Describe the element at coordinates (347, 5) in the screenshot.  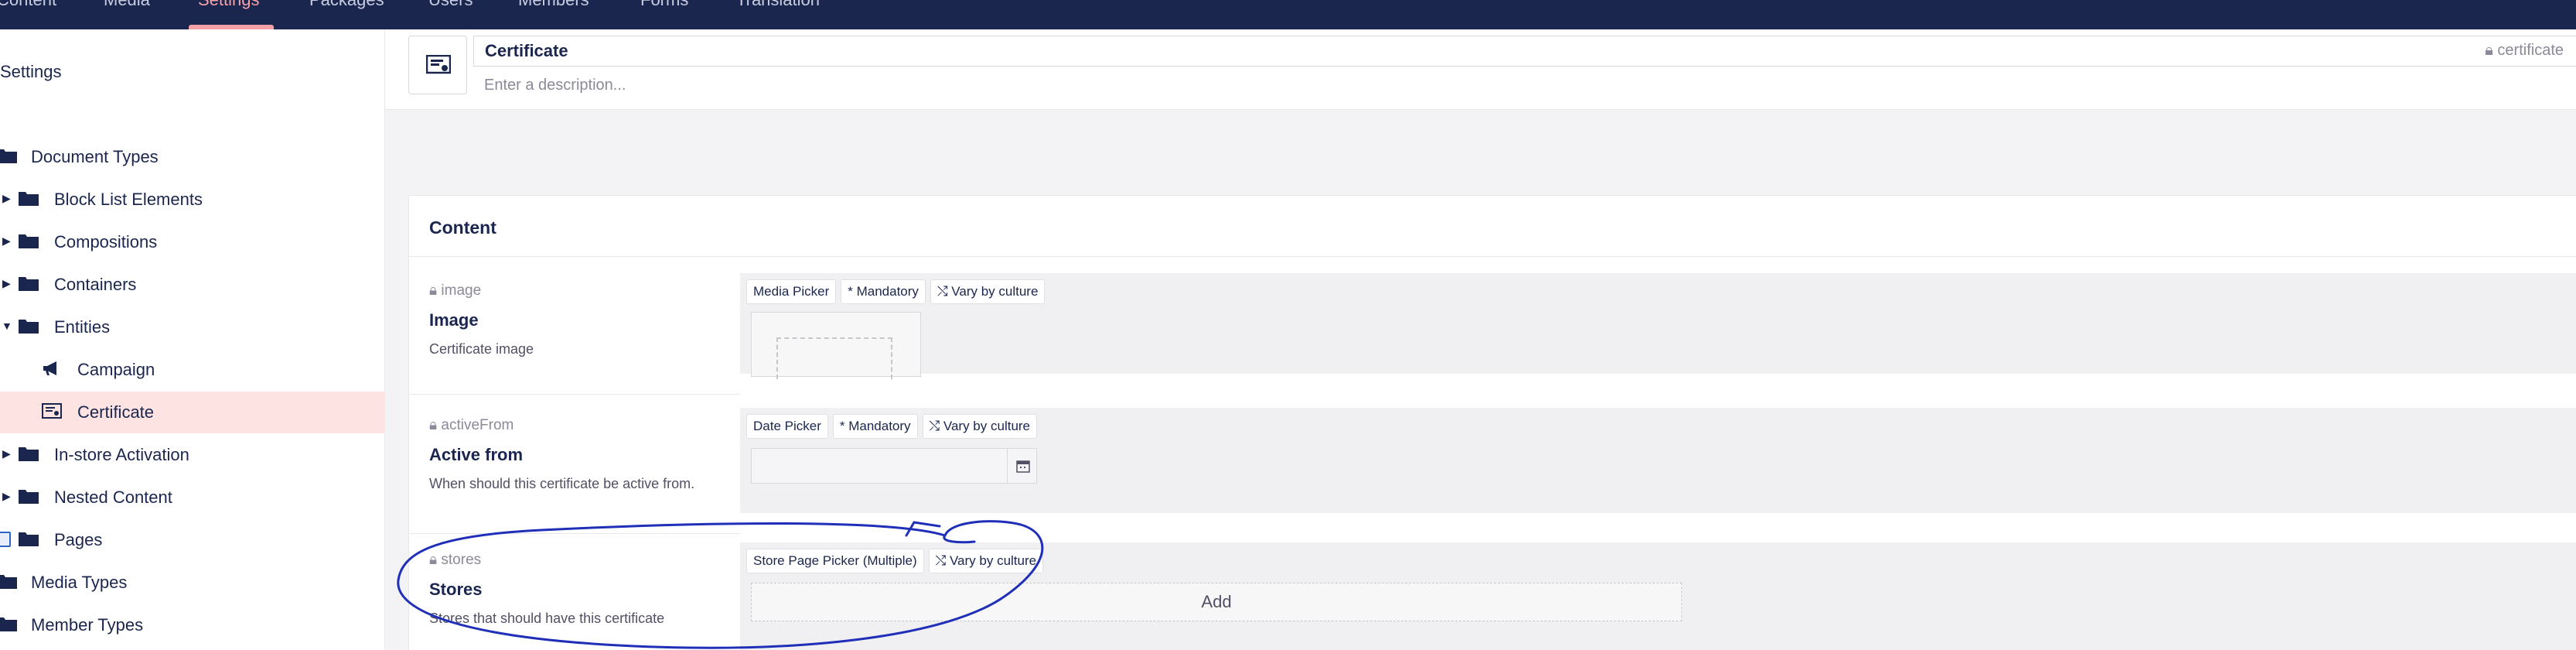
I see `nav-item-packages: Packages` at that location.